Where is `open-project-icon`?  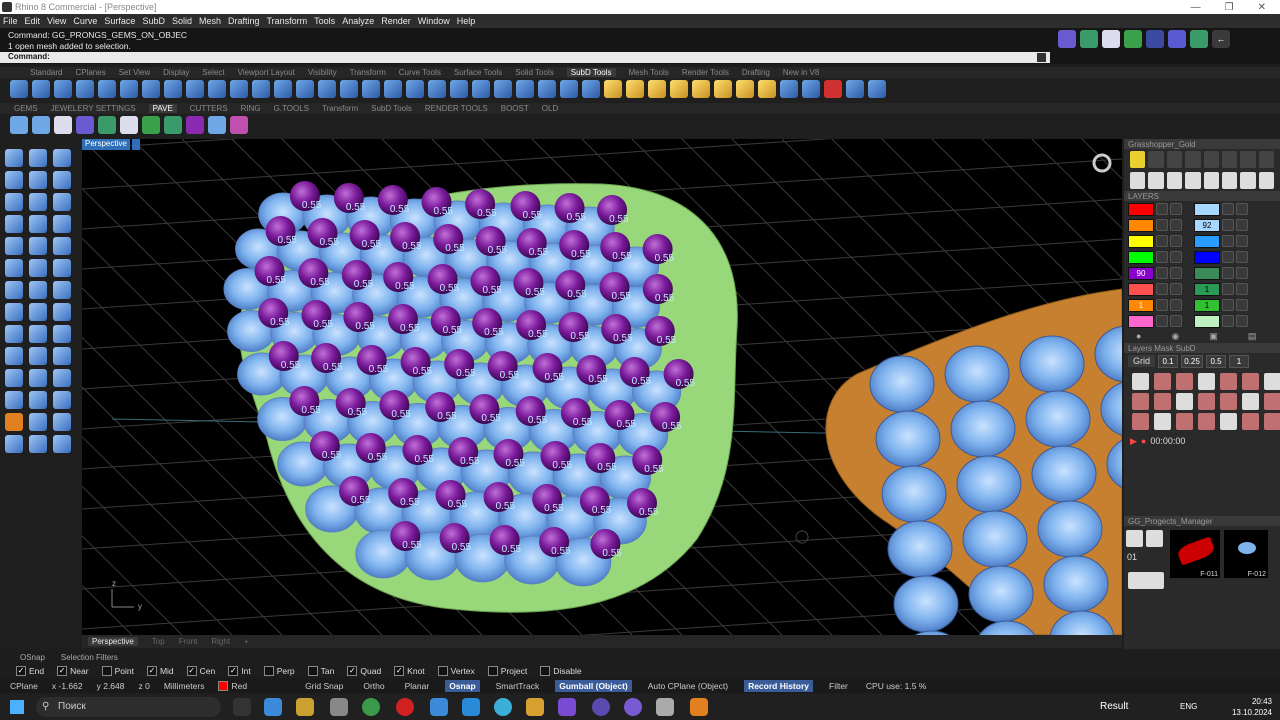
open-project-icon is located at coordinates (1146, 580).